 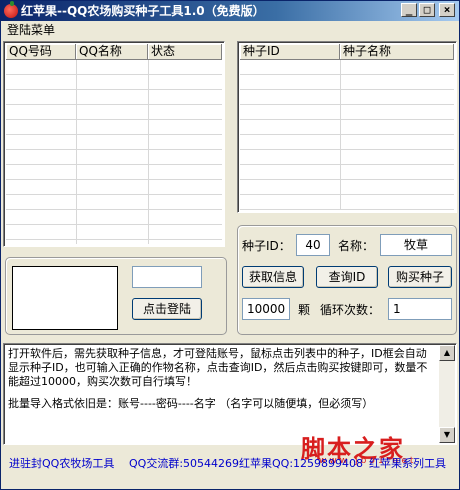 I want to click on qq-avatar, so click(x=65, y=298).